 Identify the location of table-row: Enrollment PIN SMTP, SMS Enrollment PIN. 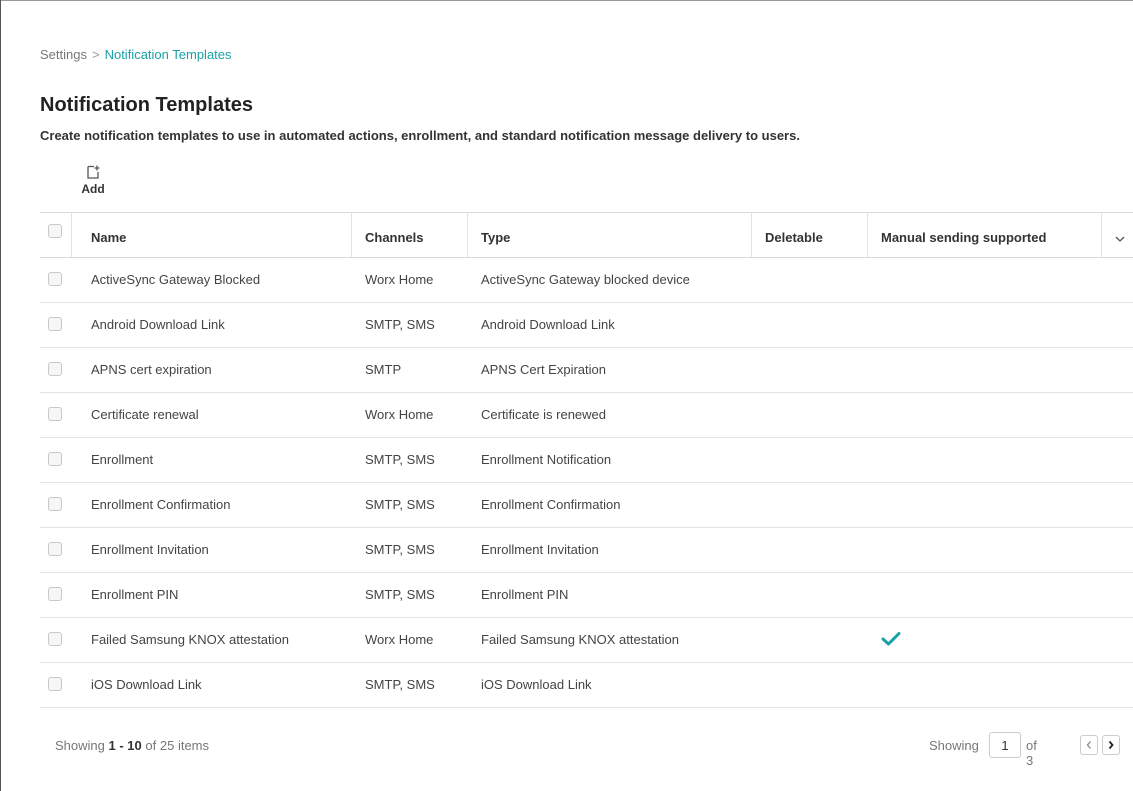
(586, 595).